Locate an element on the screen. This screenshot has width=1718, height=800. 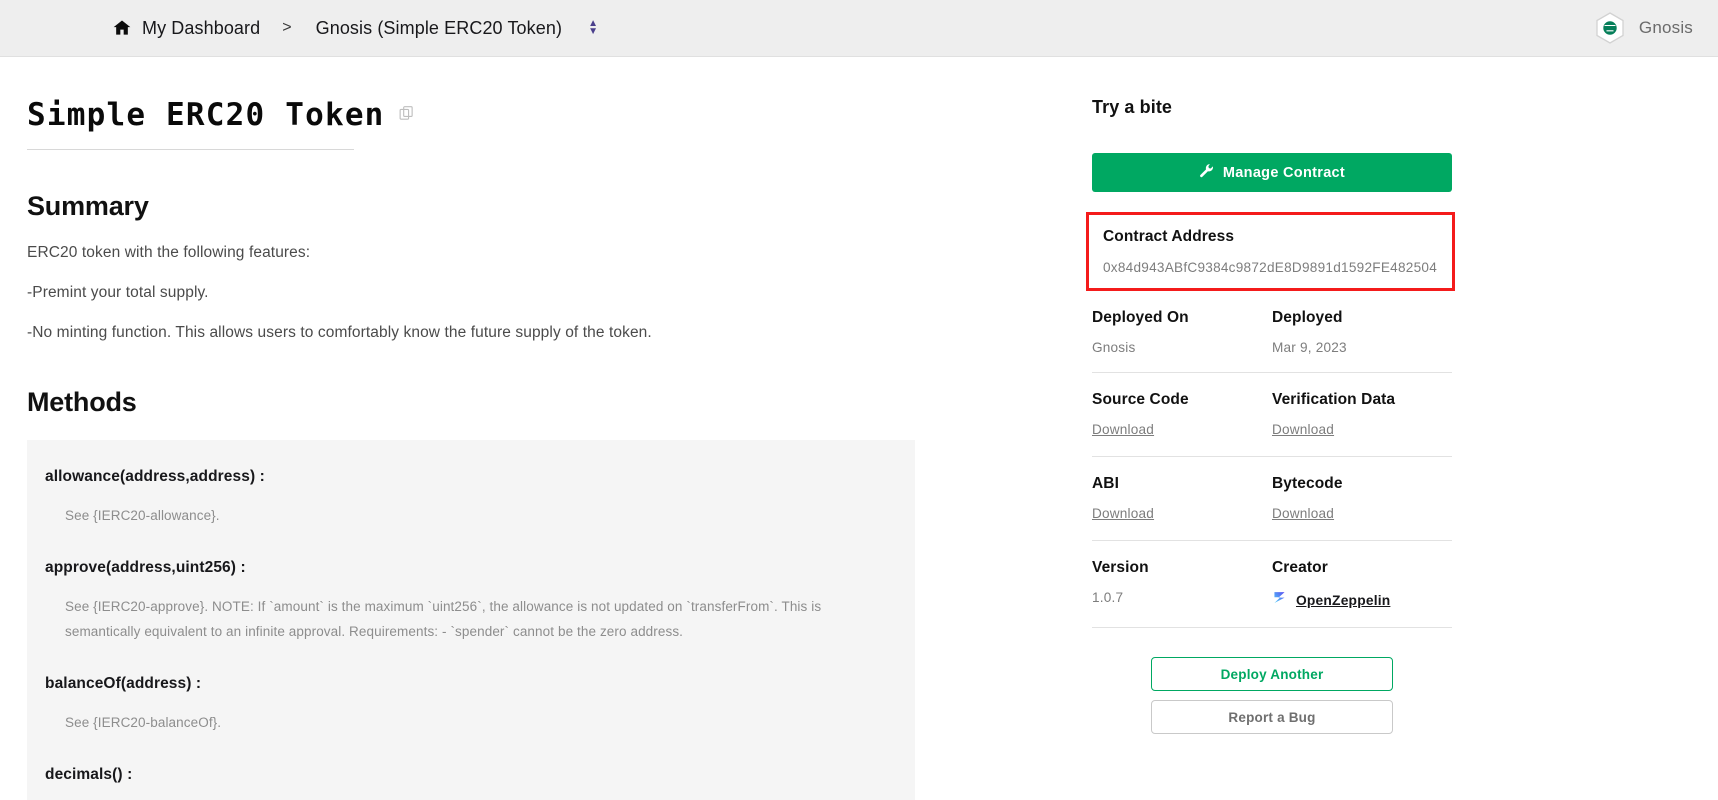
metadata-key: ABI is located at coordinates (1105, 483).